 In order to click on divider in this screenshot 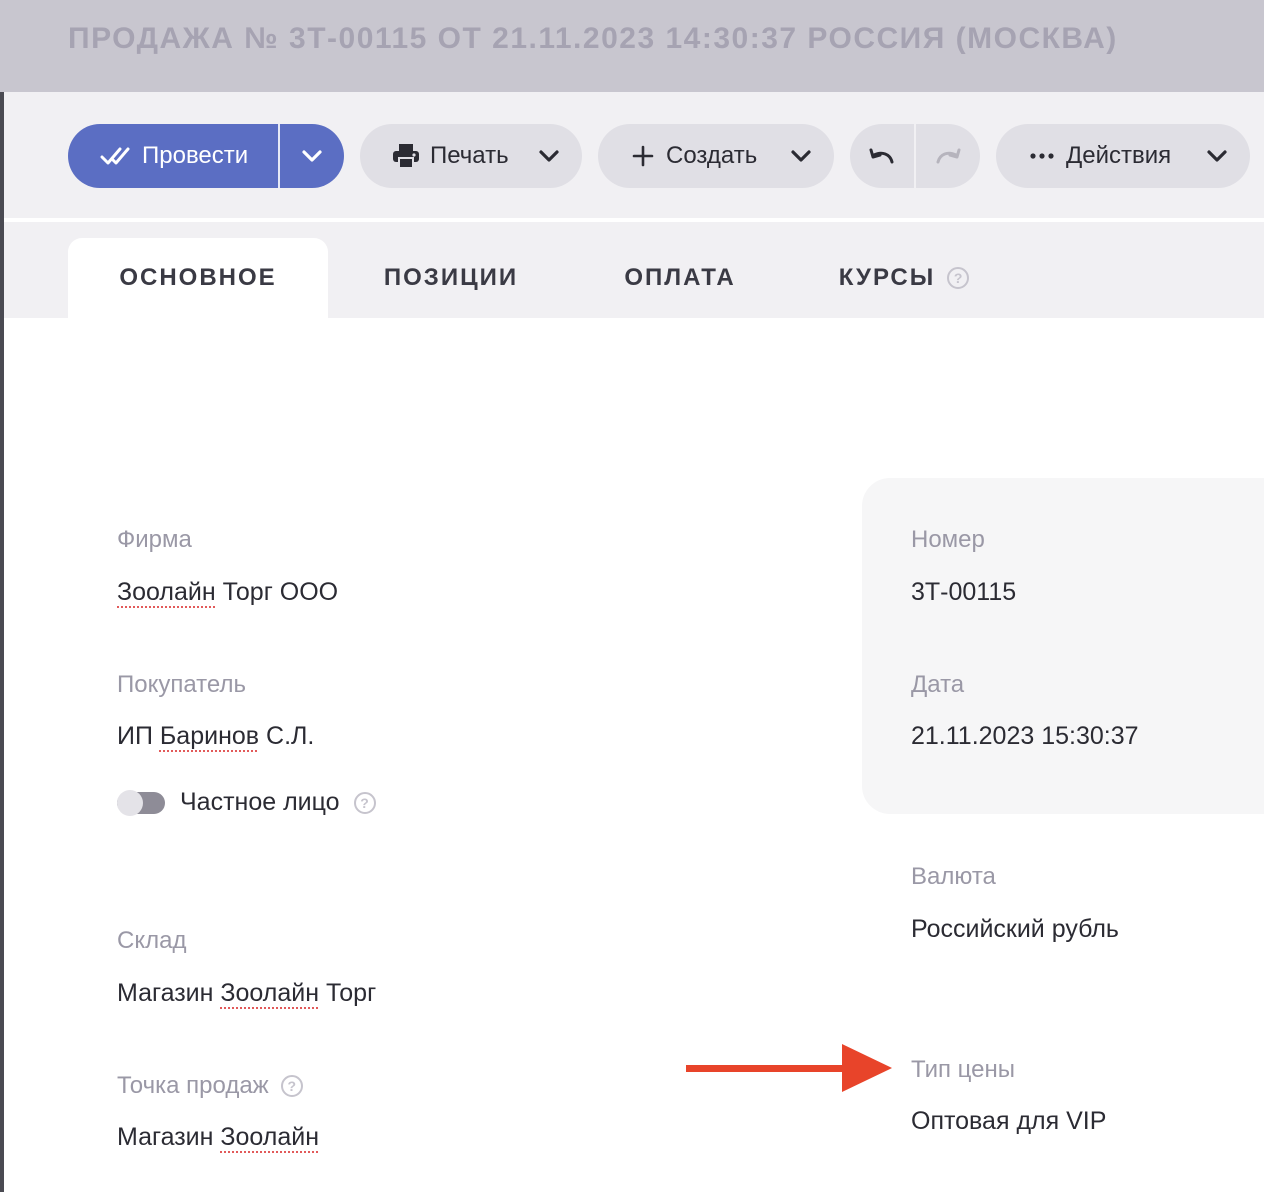, I will do `click(279, 156)`.